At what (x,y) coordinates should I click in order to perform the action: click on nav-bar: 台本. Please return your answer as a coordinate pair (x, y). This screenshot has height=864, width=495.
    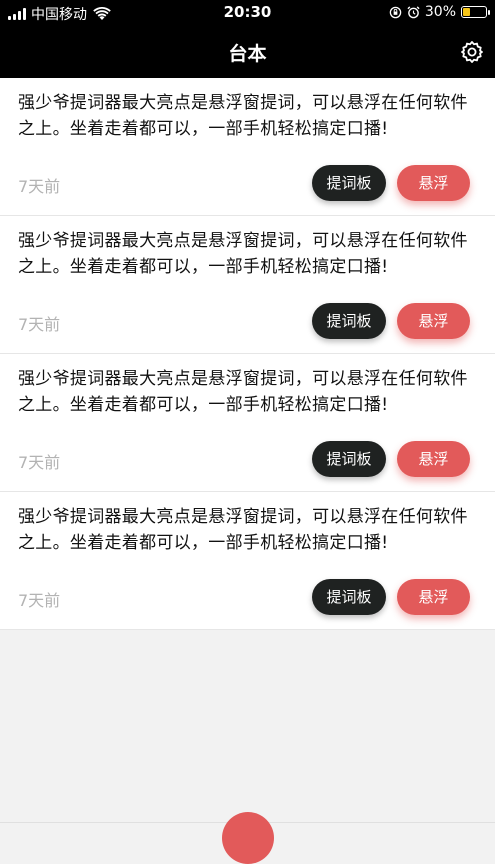
    Looking at the image, I should click on (247, 52).